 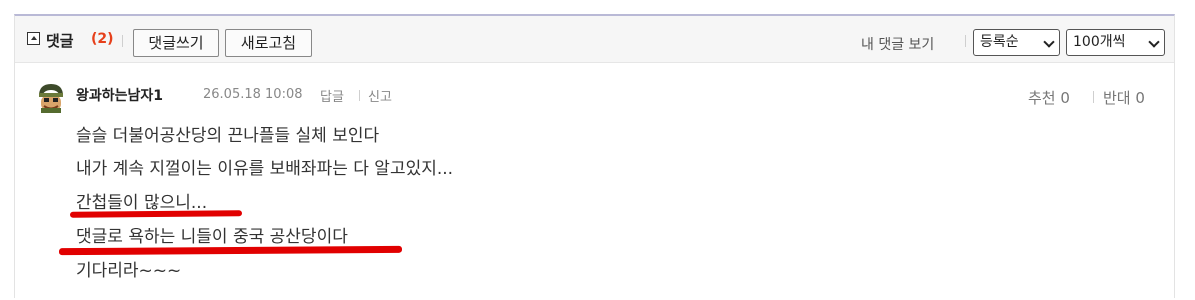 I want to click on upvote-count: 0, so click(x=1065, y=98).